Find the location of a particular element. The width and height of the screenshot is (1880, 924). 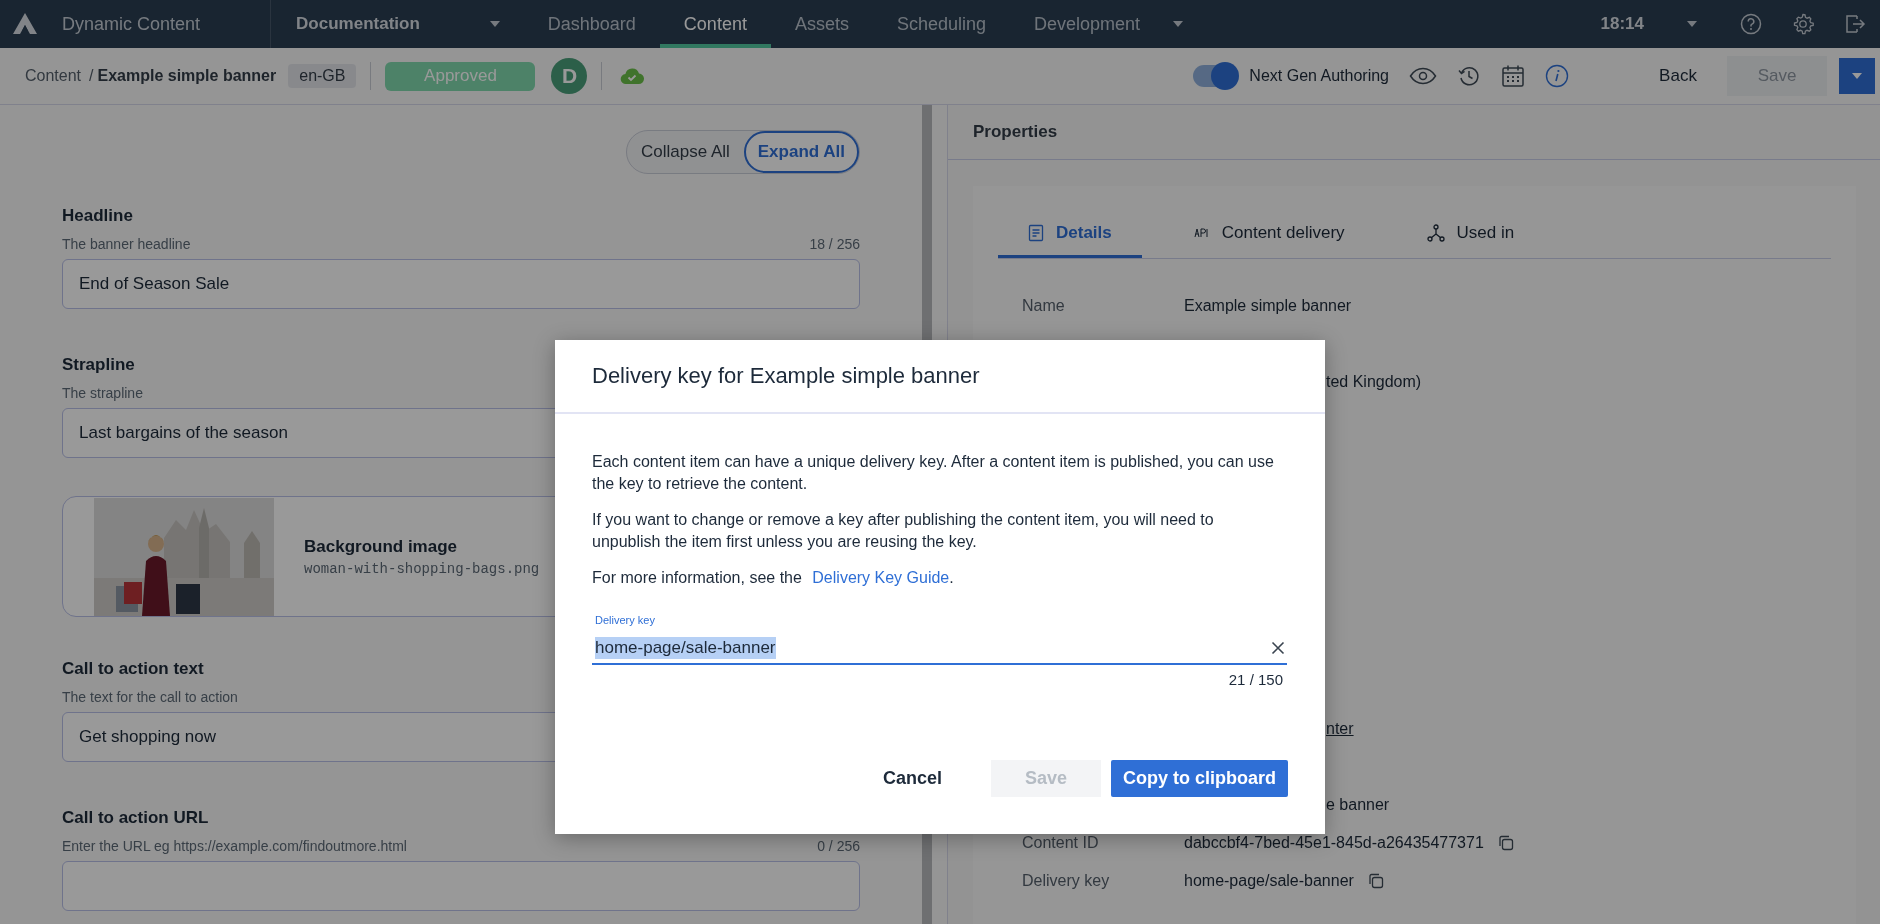

field-label: Headline is located at coordinates (98, 216).